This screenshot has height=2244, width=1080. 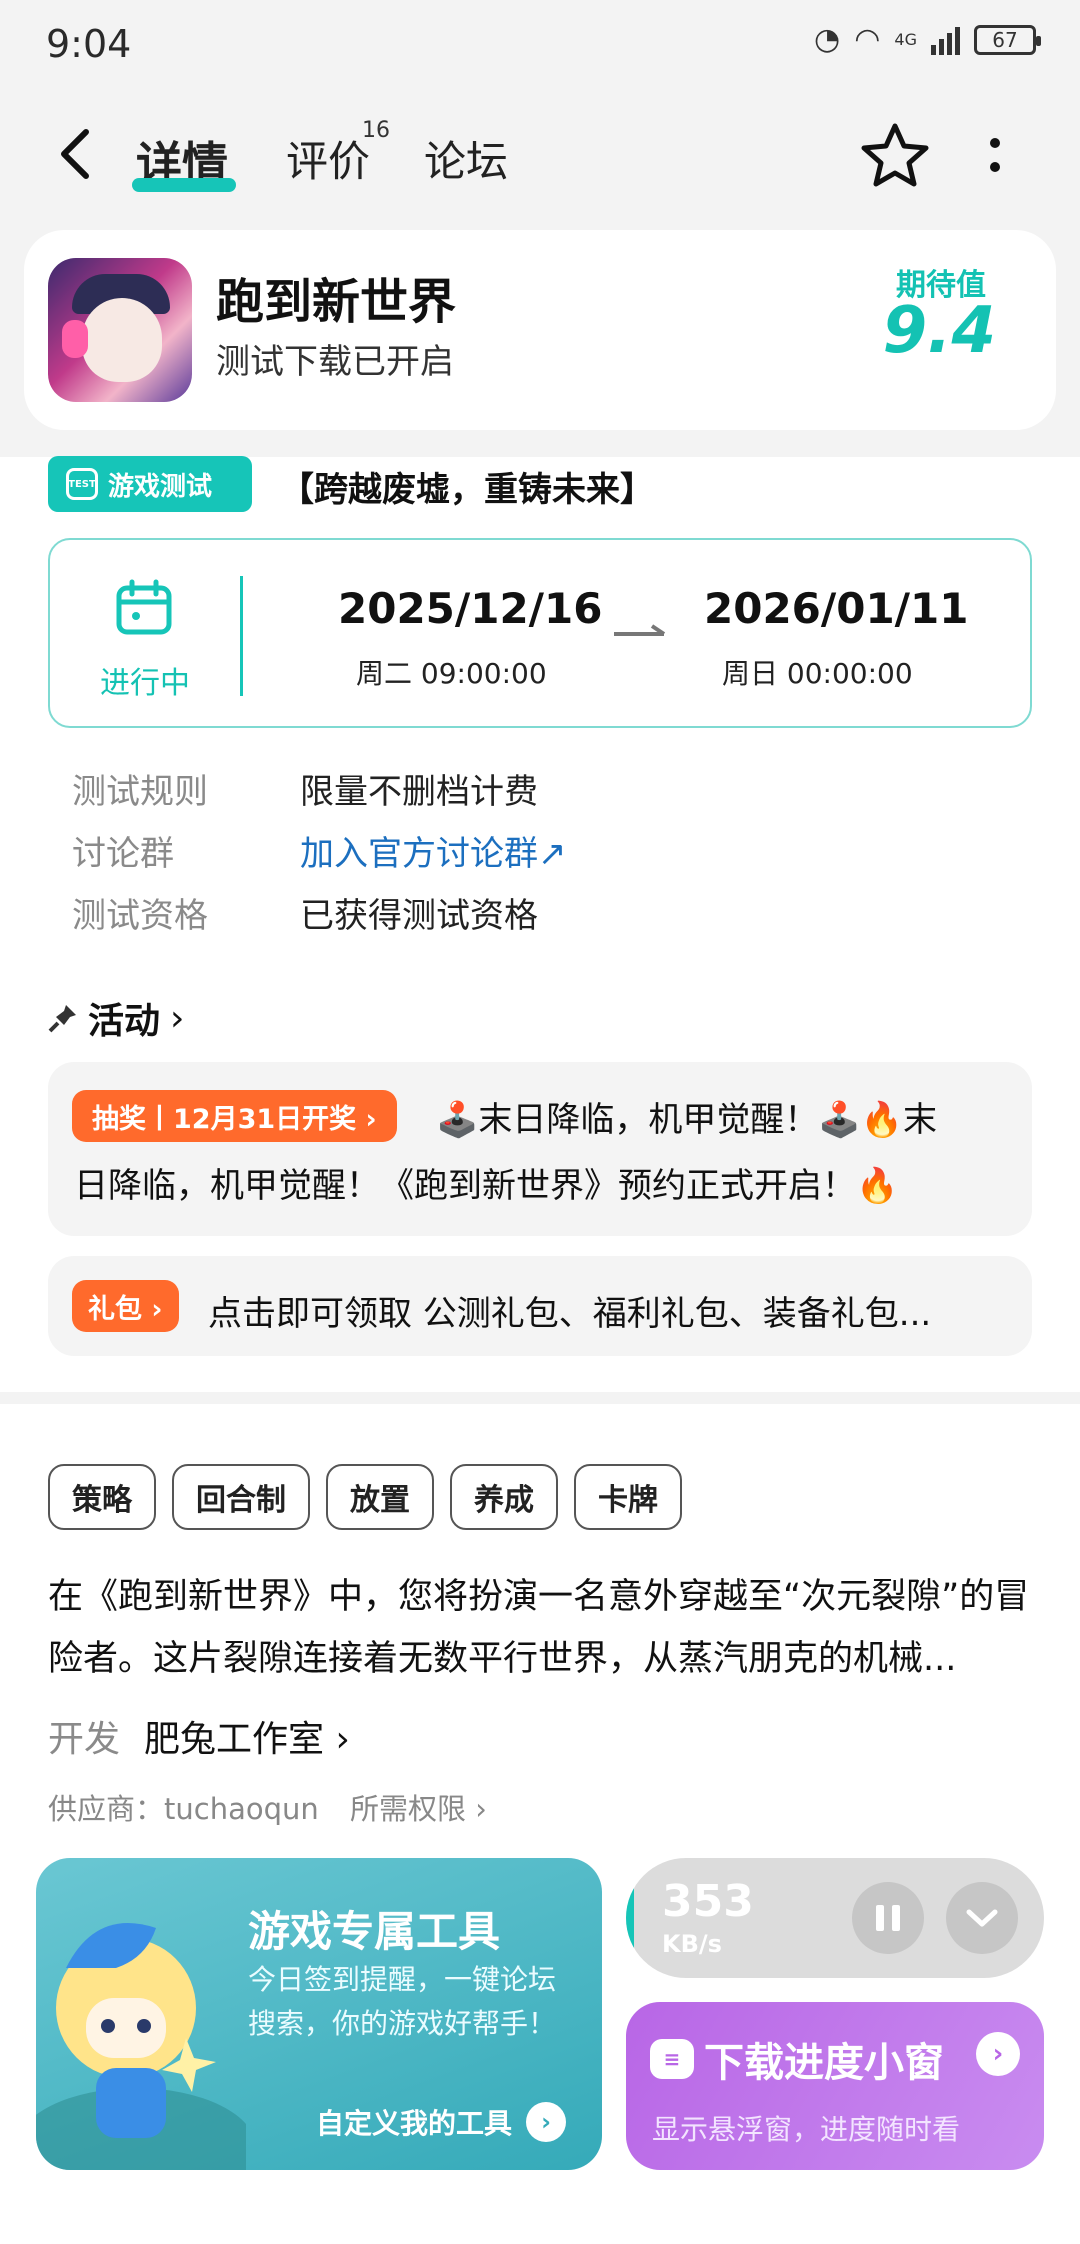 What do you see at coordinates (75, 160) in the screenshot?
I see `back-arrow-icon` at bounding box center [75, 160].